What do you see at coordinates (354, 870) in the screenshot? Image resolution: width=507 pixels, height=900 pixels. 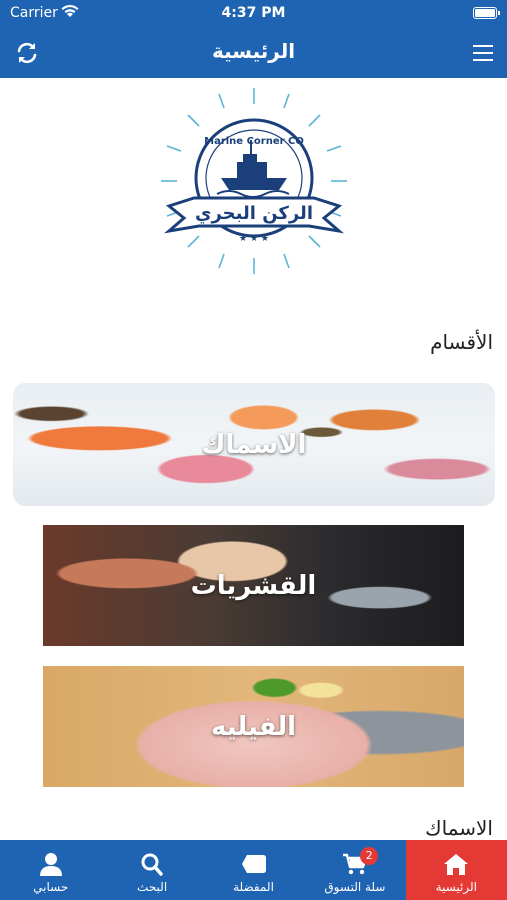 I see `tab-cart: 2 سلة التسوق` at bounding box center [354, 870].